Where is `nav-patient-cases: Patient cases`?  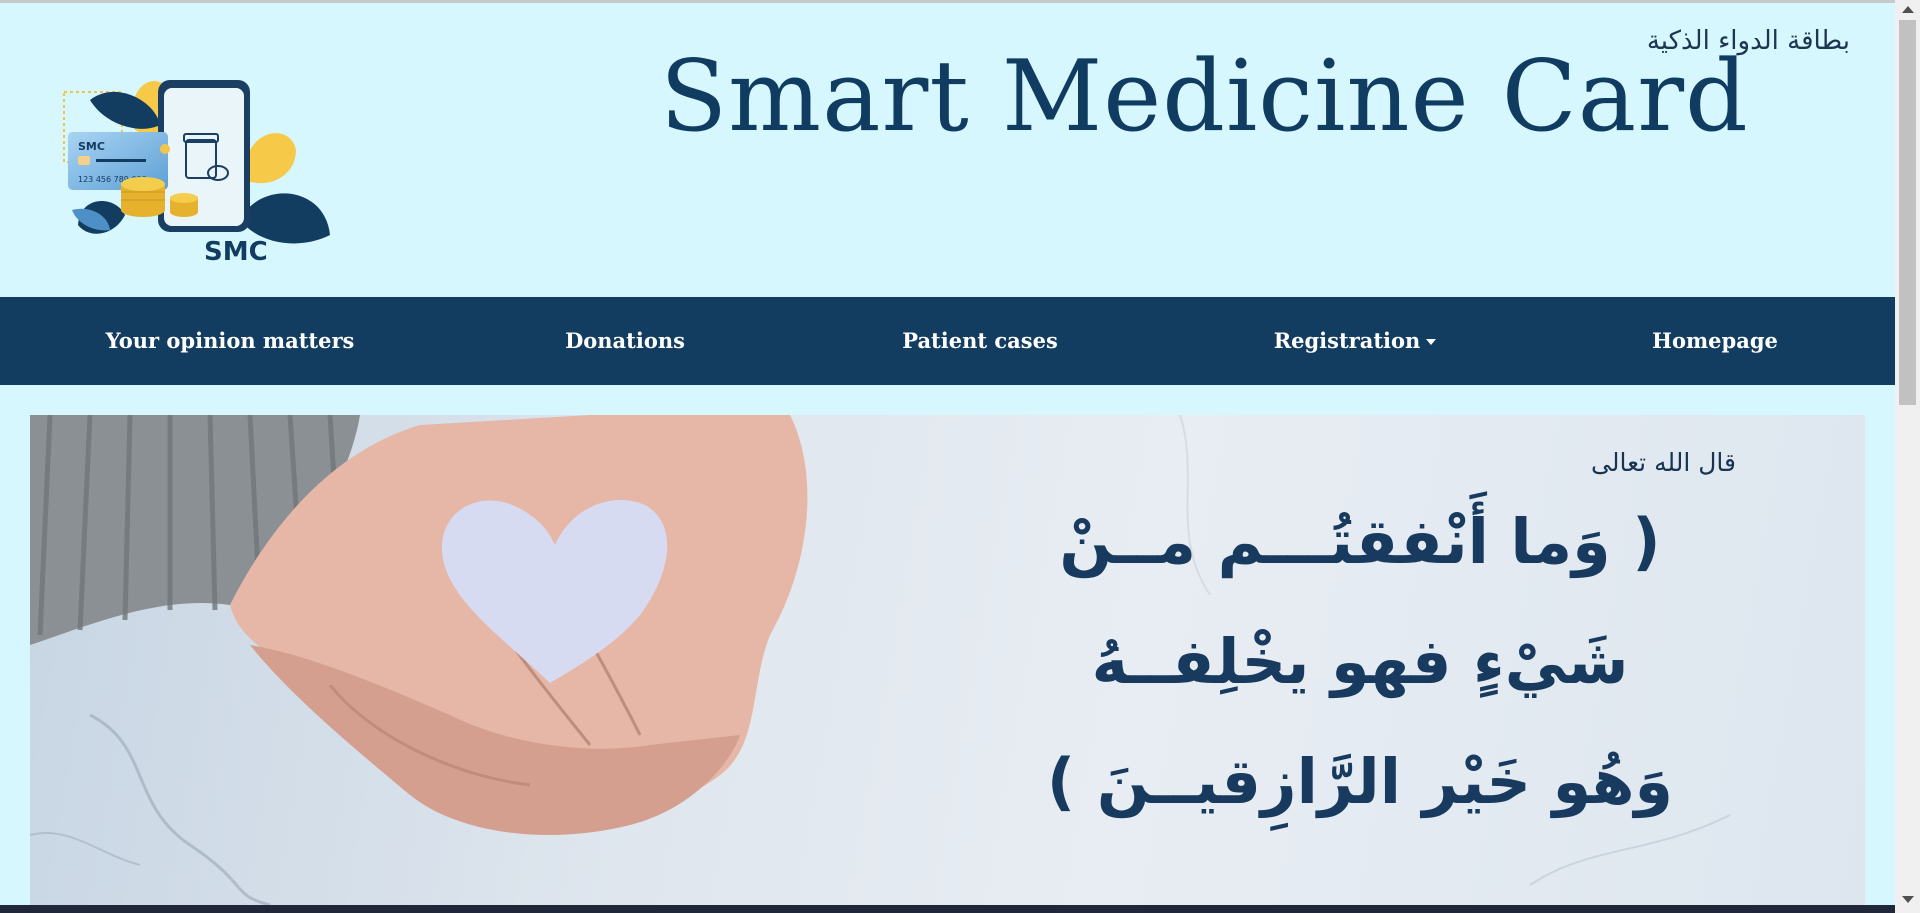
nav-patient-cases: Patient cases is located at coordinates (980, 341).